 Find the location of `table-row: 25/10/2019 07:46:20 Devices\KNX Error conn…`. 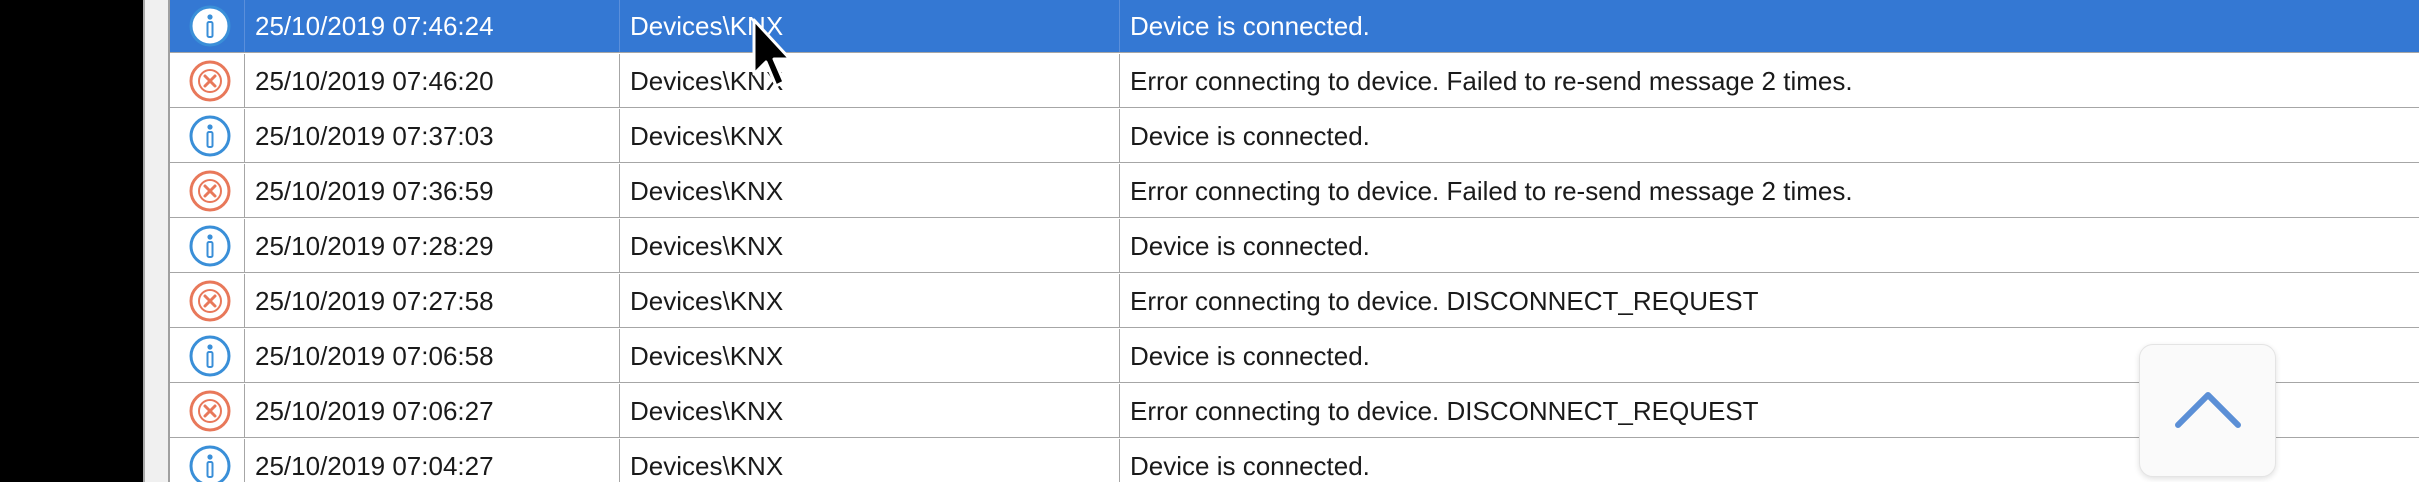

table-row: 25/10/2019 07:46:20 Devices\KNX Error conn… is located at coordinates (1294, 81).